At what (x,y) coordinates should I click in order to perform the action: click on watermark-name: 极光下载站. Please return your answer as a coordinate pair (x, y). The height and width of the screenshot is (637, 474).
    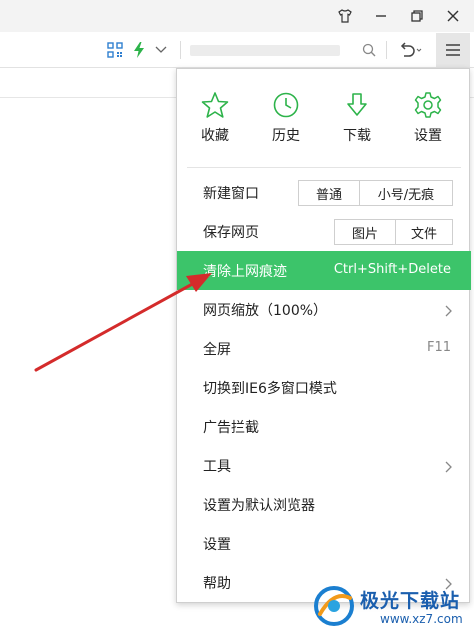
    Looking at the image, I should click on (410, 601).